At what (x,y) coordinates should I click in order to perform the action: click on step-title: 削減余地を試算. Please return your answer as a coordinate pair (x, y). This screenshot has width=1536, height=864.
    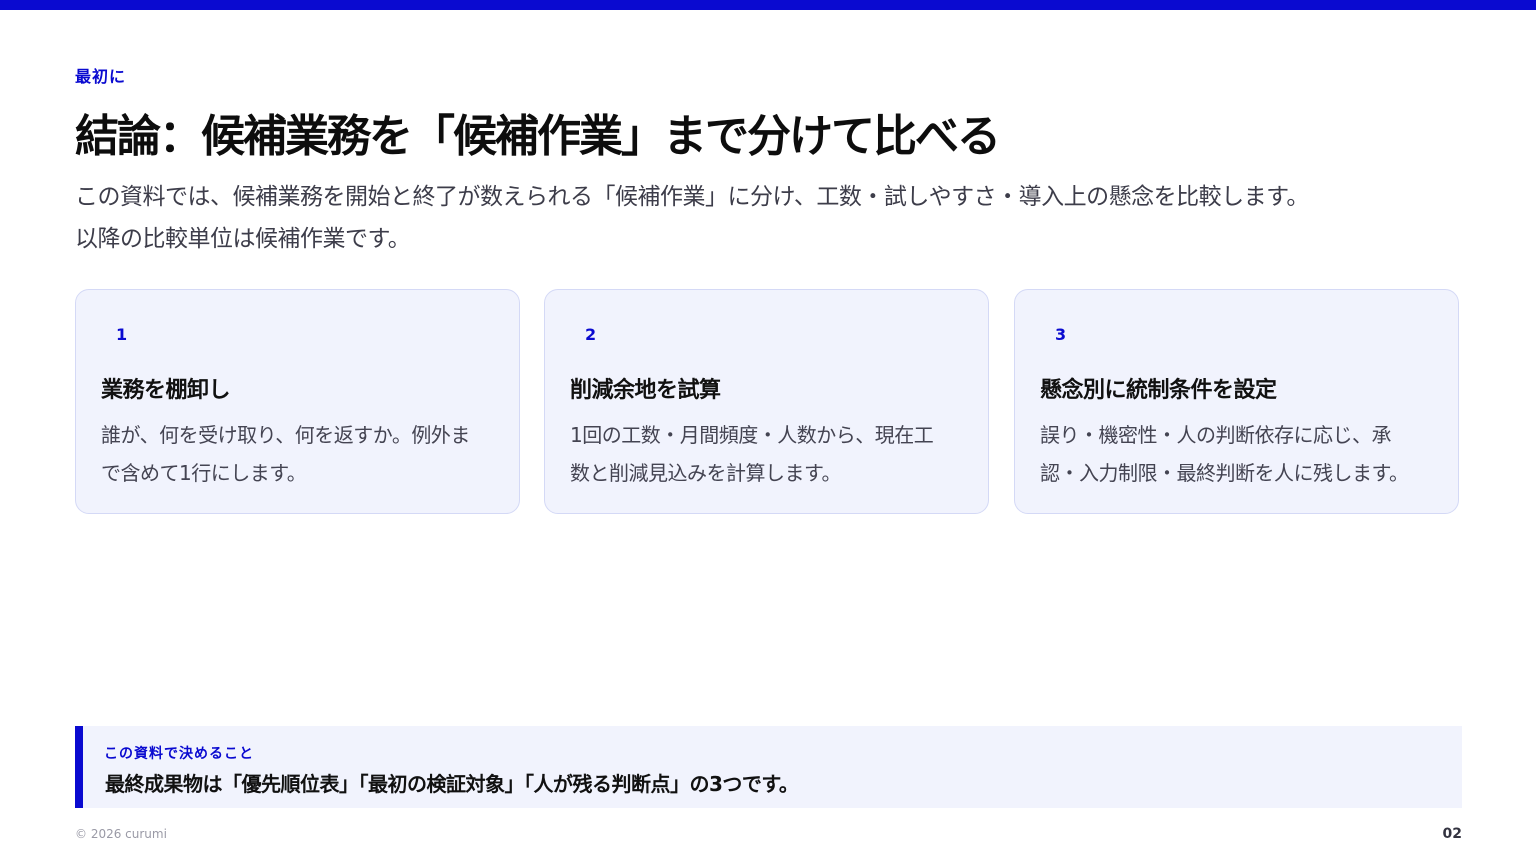
    Looking at the image, I should click on (645, 390).